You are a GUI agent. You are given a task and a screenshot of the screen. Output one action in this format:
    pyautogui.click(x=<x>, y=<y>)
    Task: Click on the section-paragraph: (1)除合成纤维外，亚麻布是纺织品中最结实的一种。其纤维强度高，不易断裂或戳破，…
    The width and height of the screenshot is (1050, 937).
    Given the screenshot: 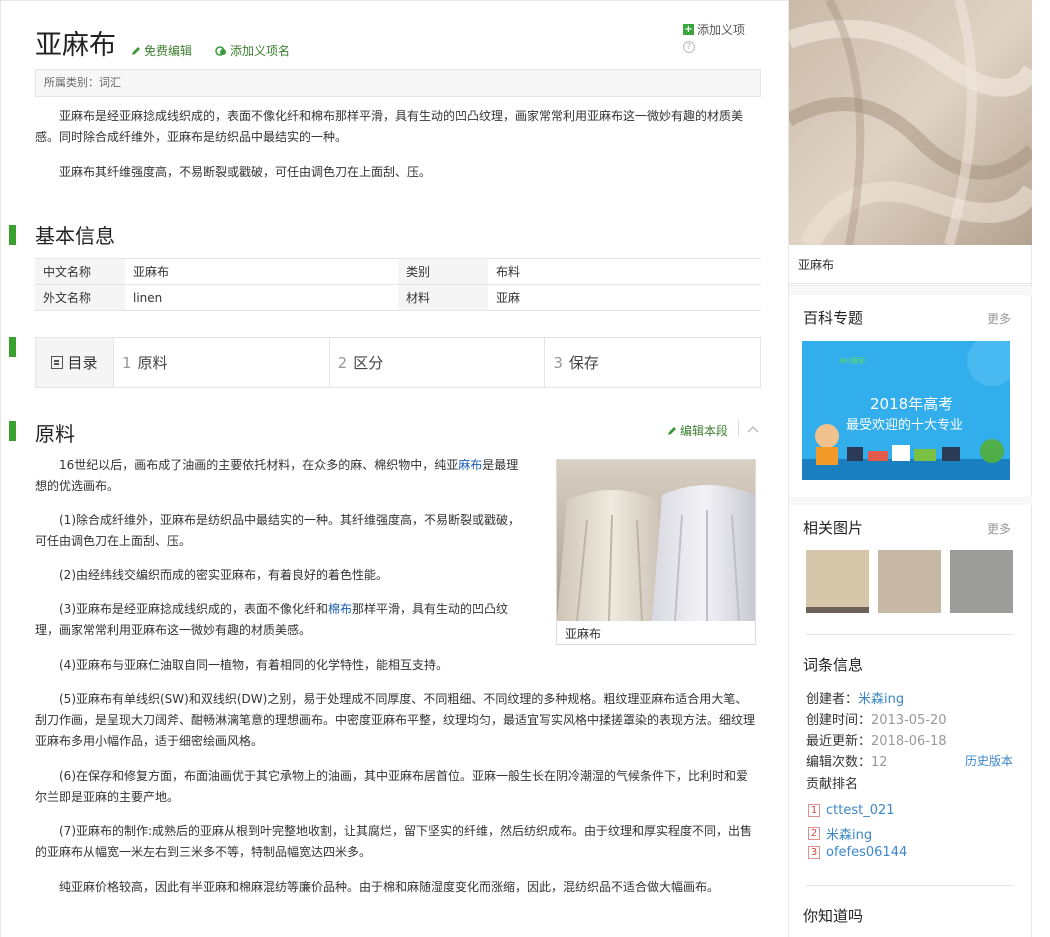 What is the action you would take?
    pyautogui.click(x=278, y=530)
    